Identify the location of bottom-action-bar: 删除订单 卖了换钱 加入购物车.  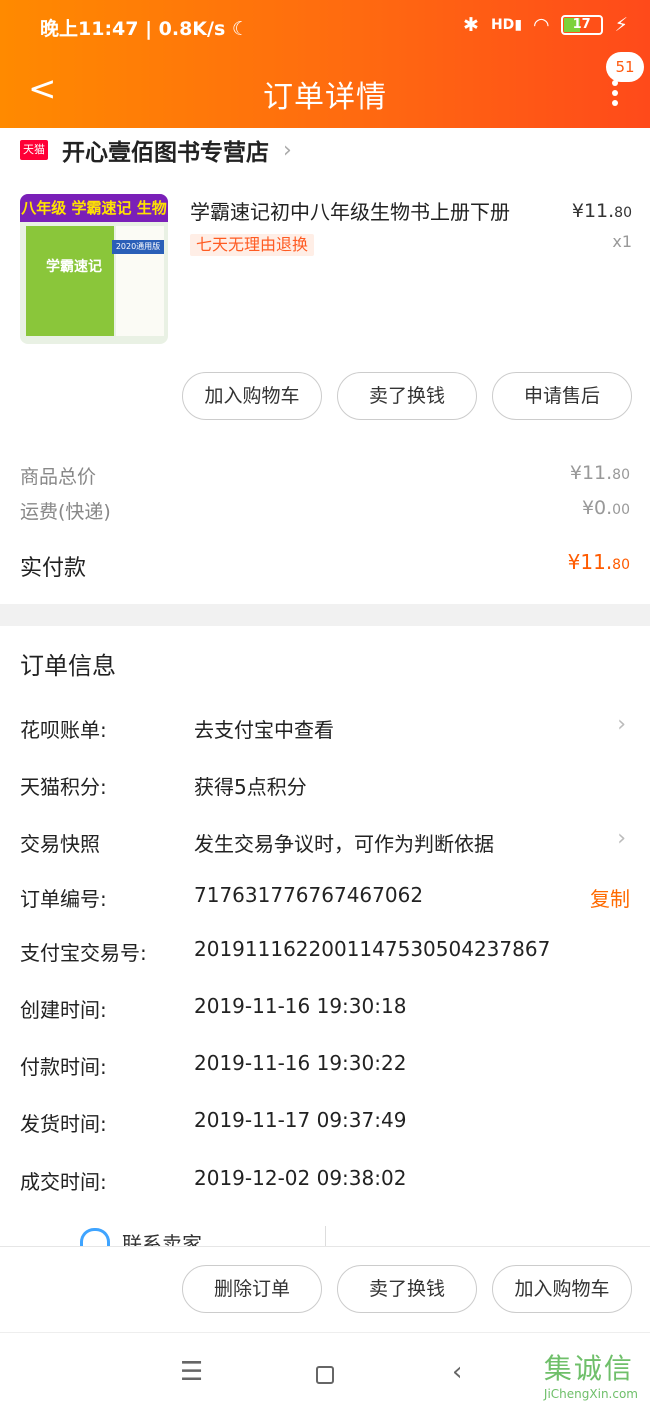
(325, 1289).